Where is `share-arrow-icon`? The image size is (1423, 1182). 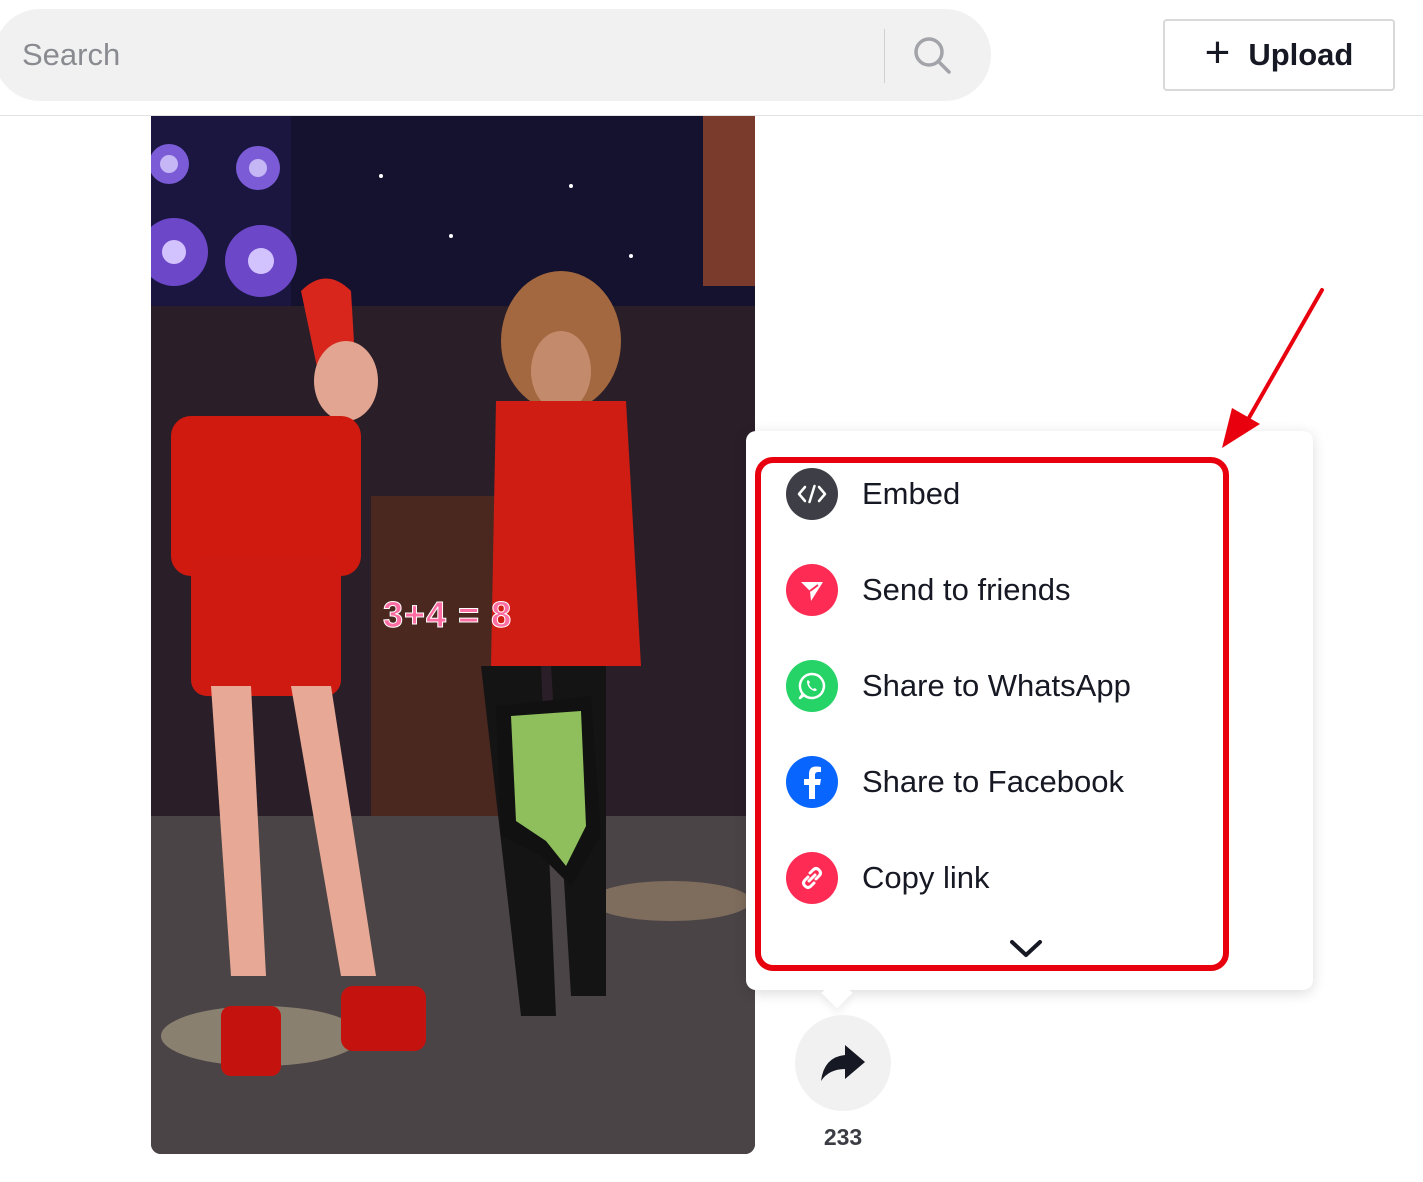
share-arrow-icon is located at coordinates (843, 1063).